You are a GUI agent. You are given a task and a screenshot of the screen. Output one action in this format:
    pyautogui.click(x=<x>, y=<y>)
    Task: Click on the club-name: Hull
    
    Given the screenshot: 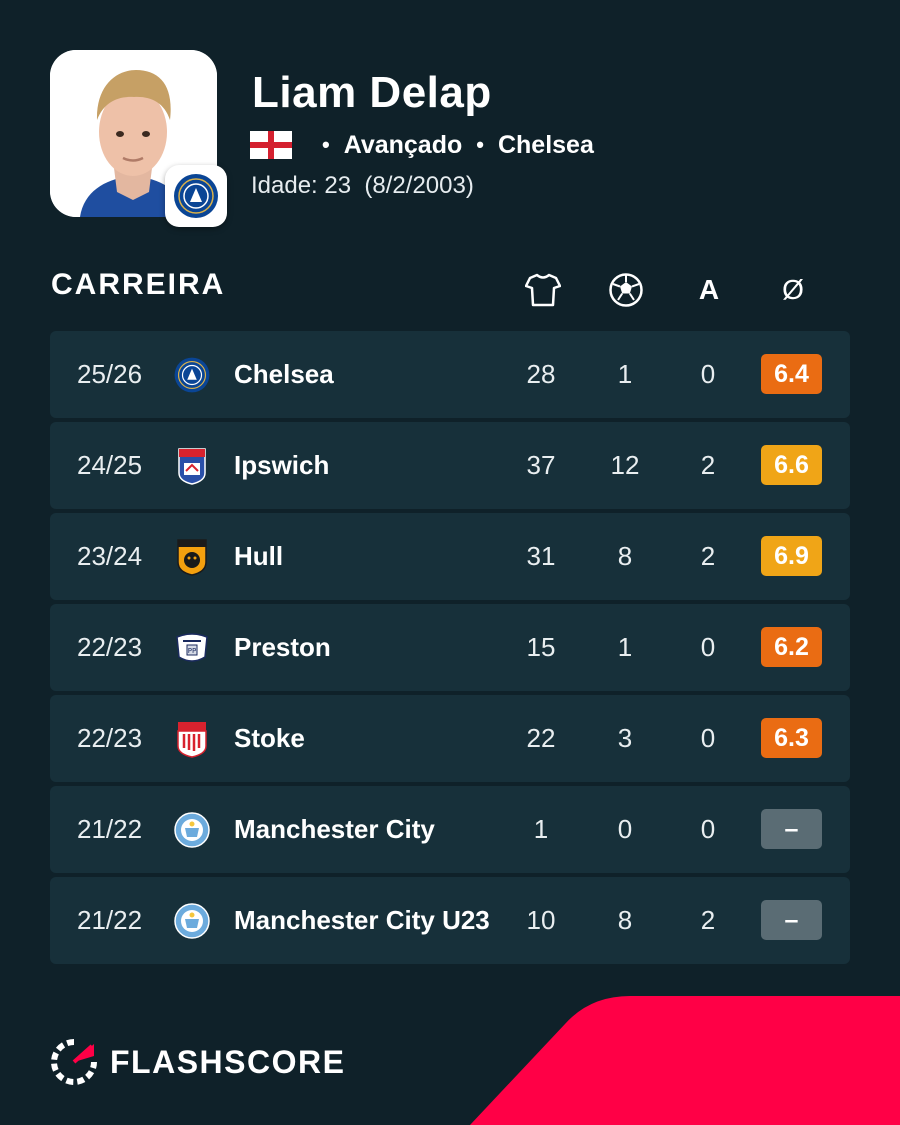 What is the action you would take?
    pyautogui.click(x=259, y=556)
    